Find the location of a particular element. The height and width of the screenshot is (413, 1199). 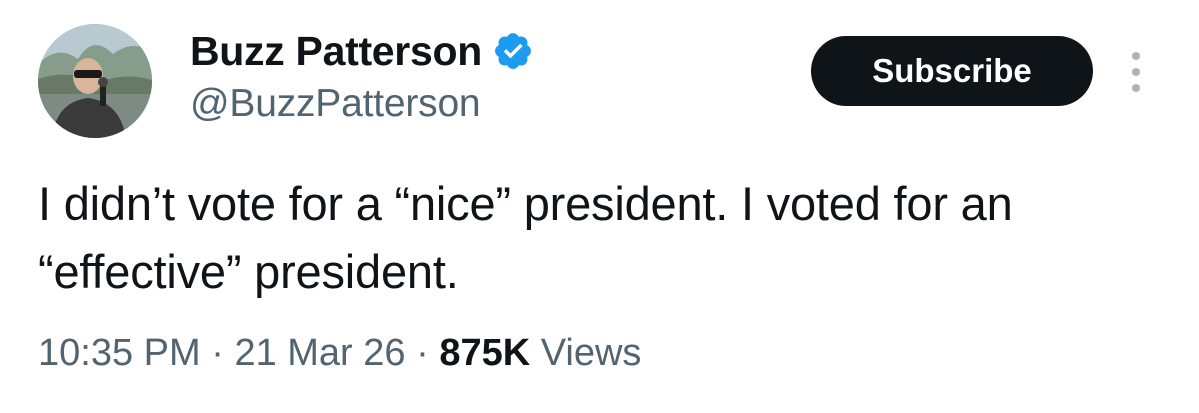

views-count: 875K is located at coordinates (485, 353).